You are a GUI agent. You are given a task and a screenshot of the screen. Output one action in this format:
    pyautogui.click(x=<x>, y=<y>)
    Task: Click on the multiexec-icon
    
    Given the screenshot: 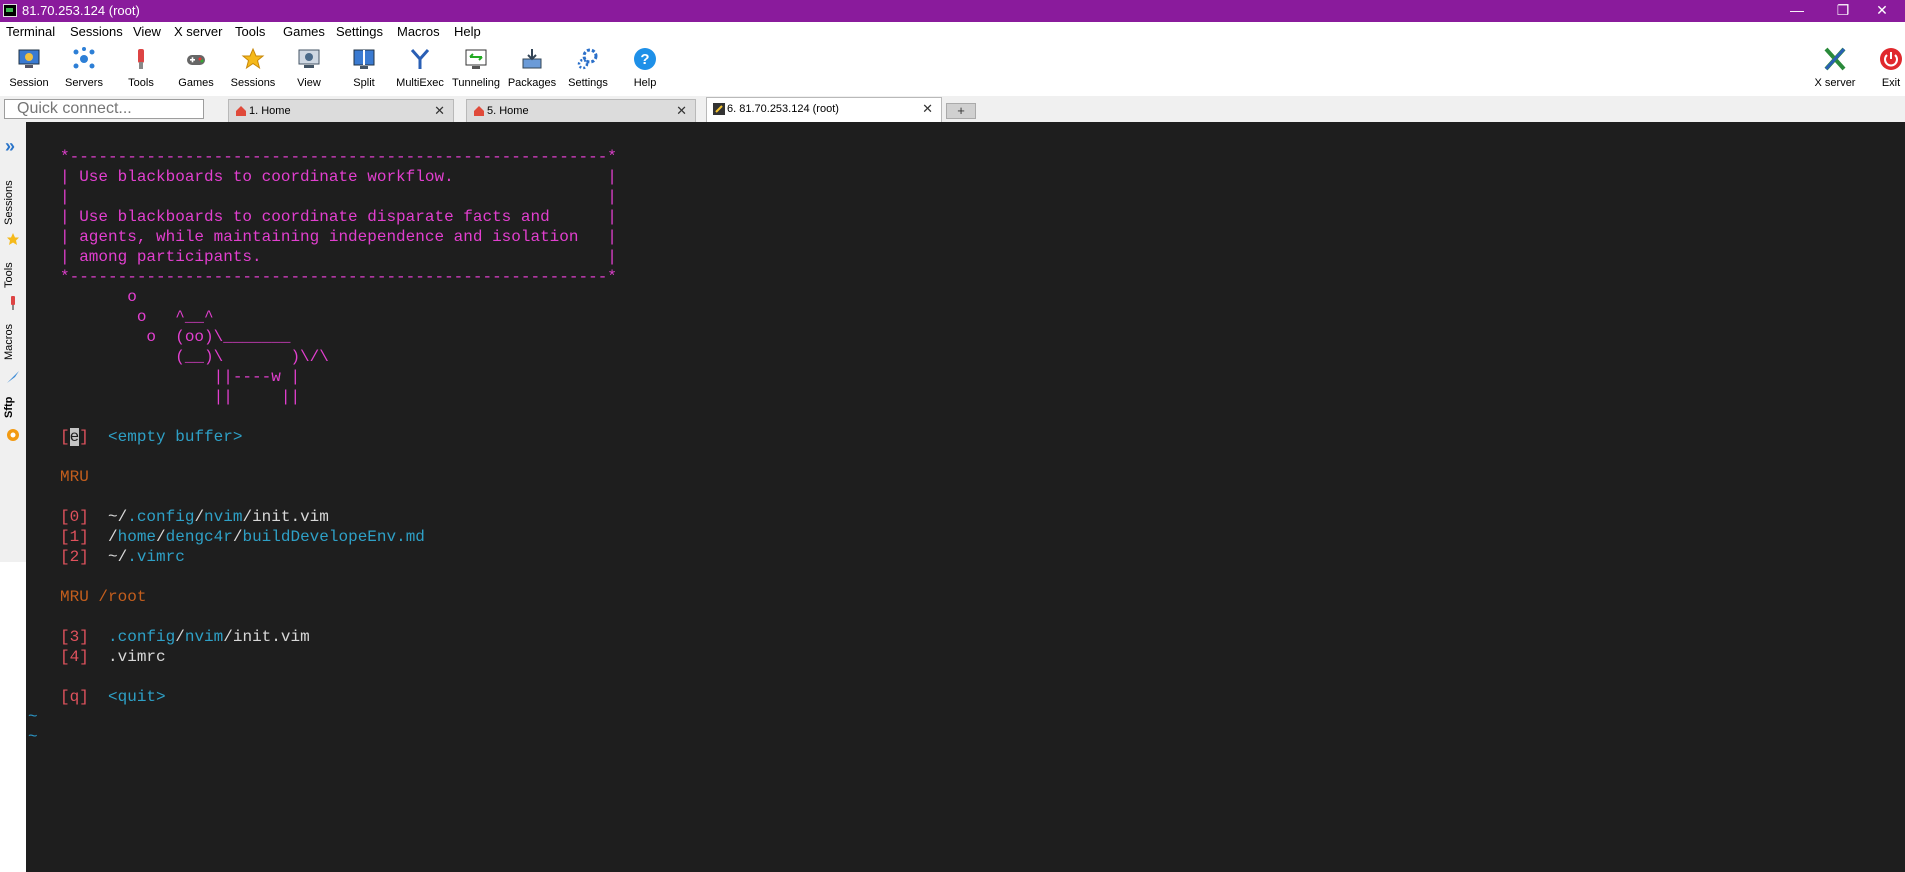 What is the action you would take?
    pyautogui.click(x=420, y=59)
    